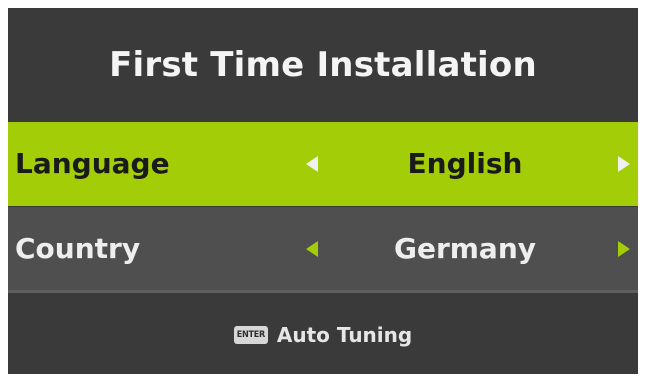 This screenshot has height=381, width=645. Describe the element at coordinates (323, 291) in the screenshot. I see `divider` at that location.